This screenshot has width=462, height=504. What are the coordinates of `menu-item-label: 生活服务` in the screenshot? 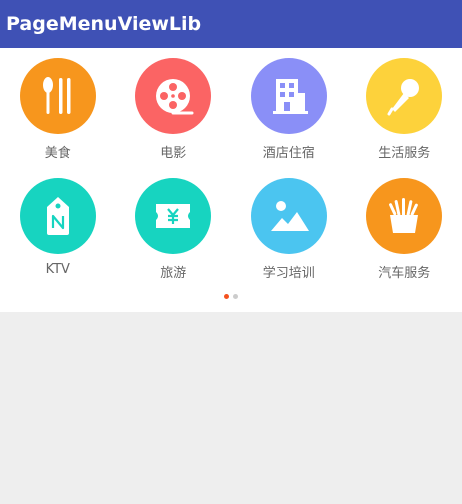 It's located at (404, 153).